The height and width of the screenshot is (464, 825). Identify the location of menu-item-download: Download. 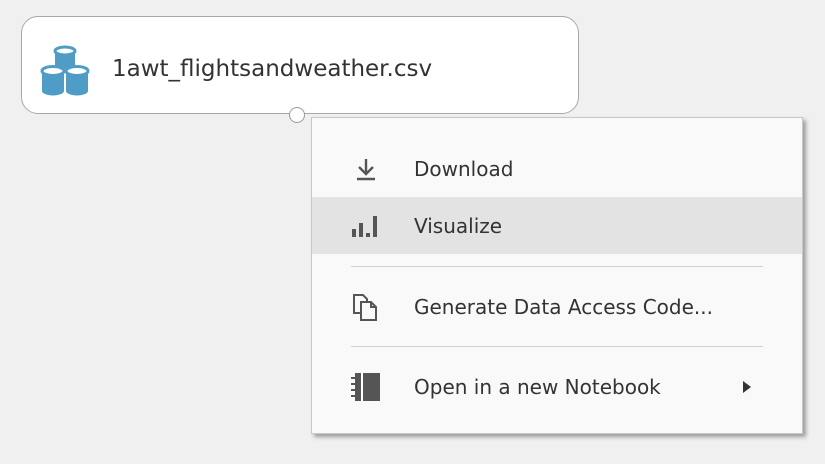
(557, 168).